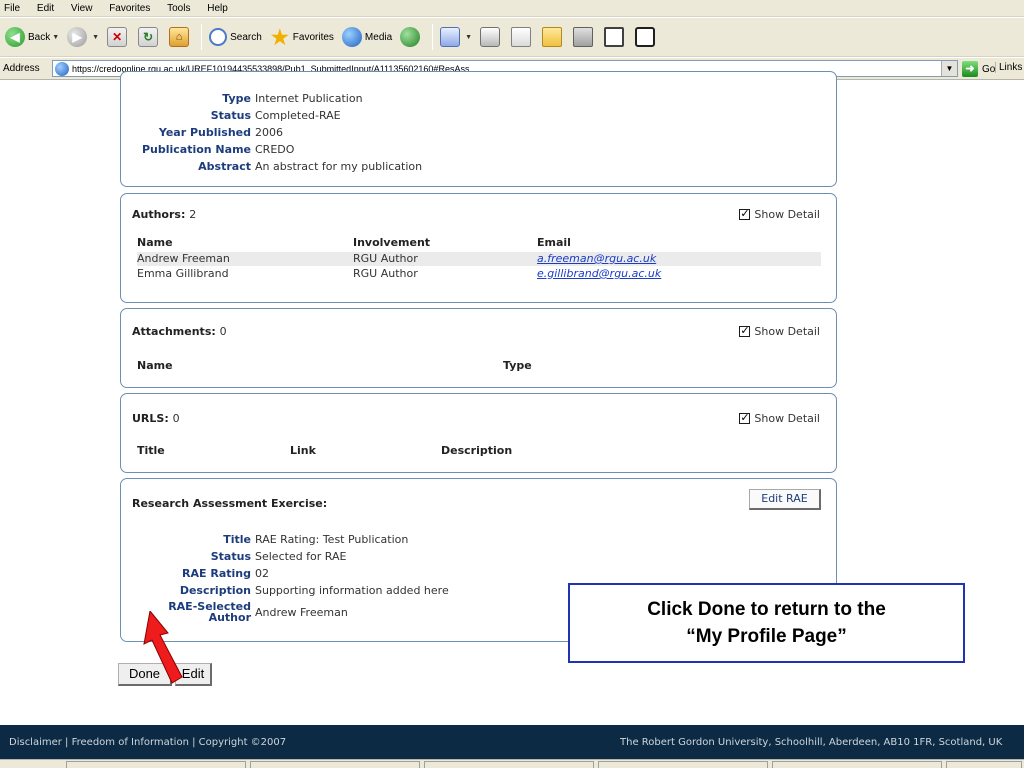 The image size is (1024, 768). I want to click on window-icon, so click(614, 37).